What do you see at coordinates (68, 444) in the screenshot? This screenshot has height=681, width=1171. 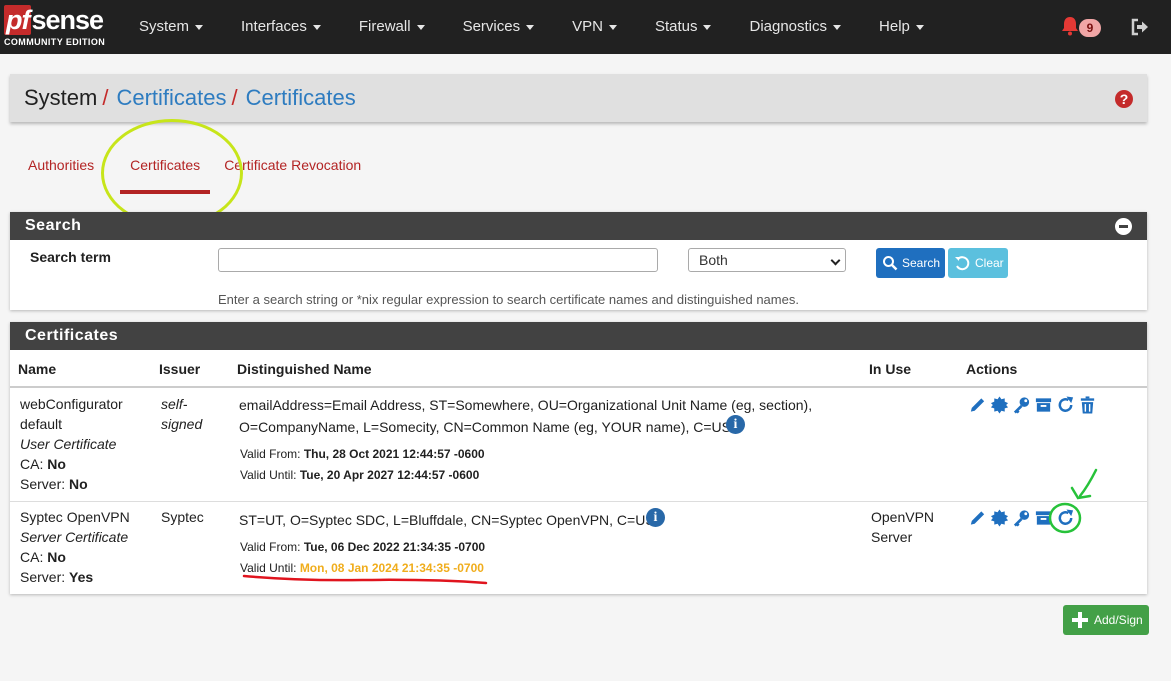 I see `cert-type: User Certificate` at bounding box center [68, 444].